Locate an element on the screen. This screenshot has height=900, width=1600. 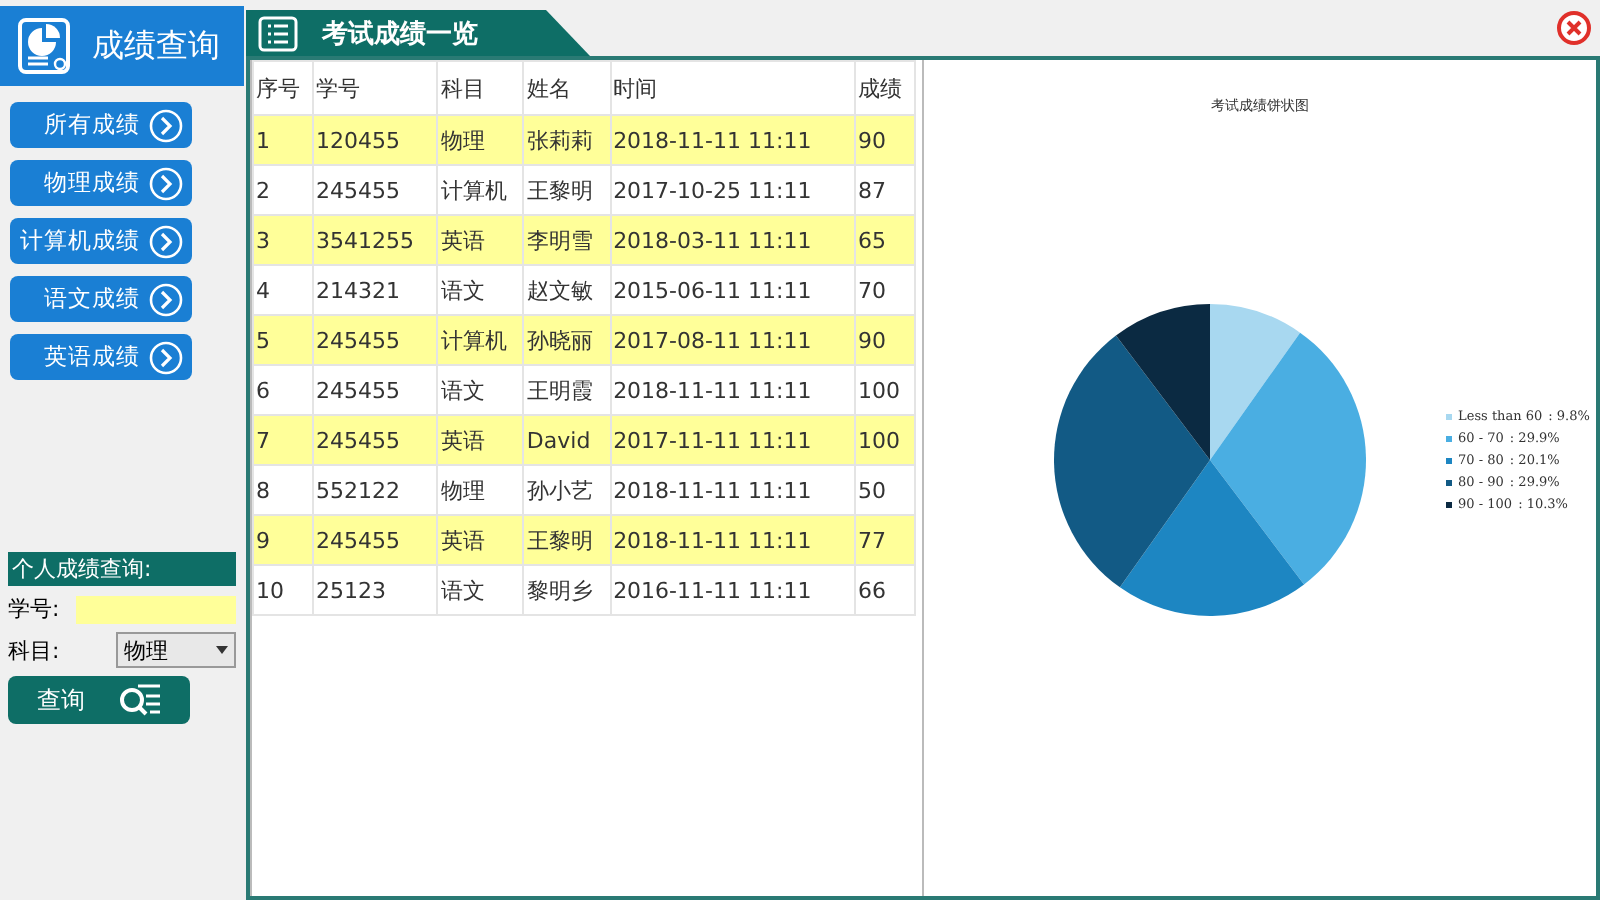
table-cell: 王黎明 is located at coordinates (567, 540).